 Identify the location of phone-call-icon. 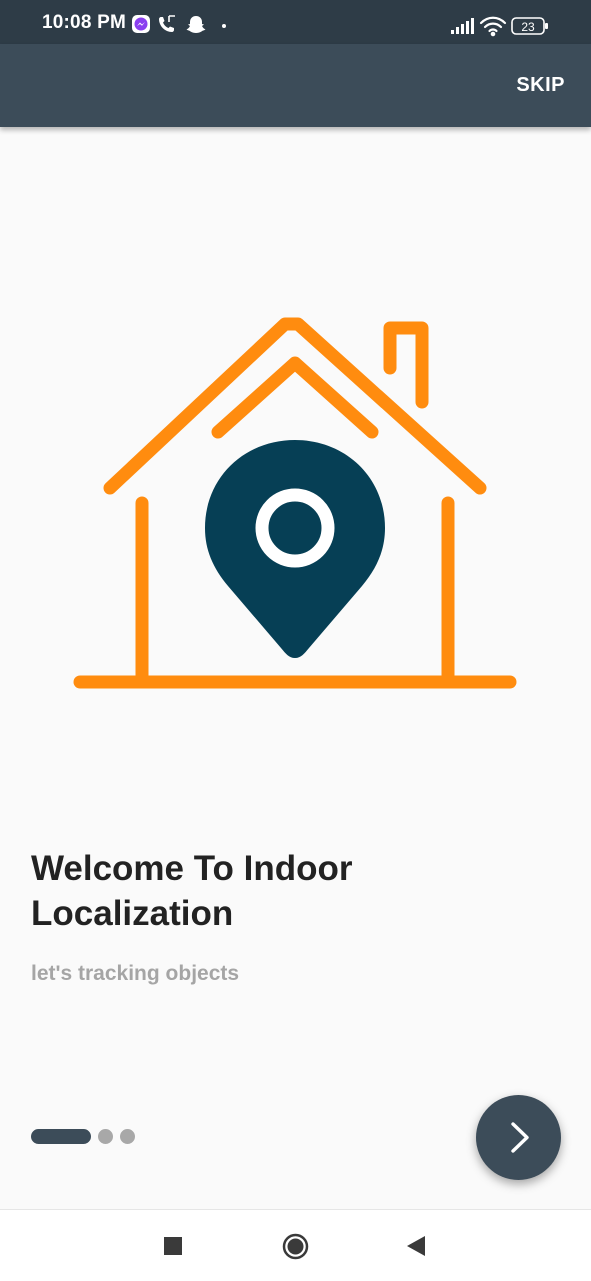
(167, 23).